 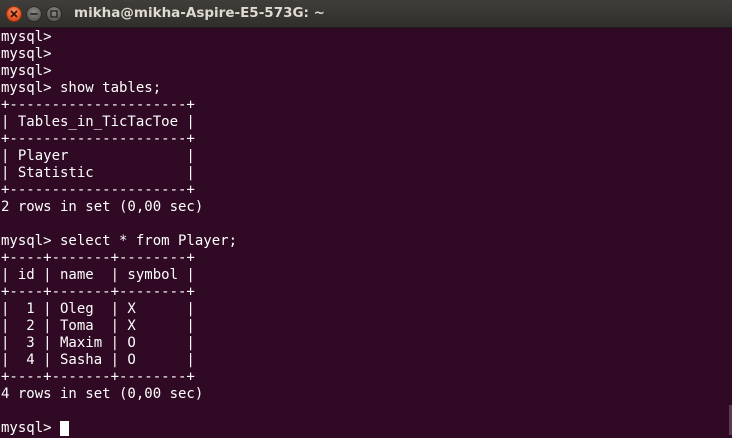 I want to click on prompt-text: mysql>, so click(x=31, y=428).